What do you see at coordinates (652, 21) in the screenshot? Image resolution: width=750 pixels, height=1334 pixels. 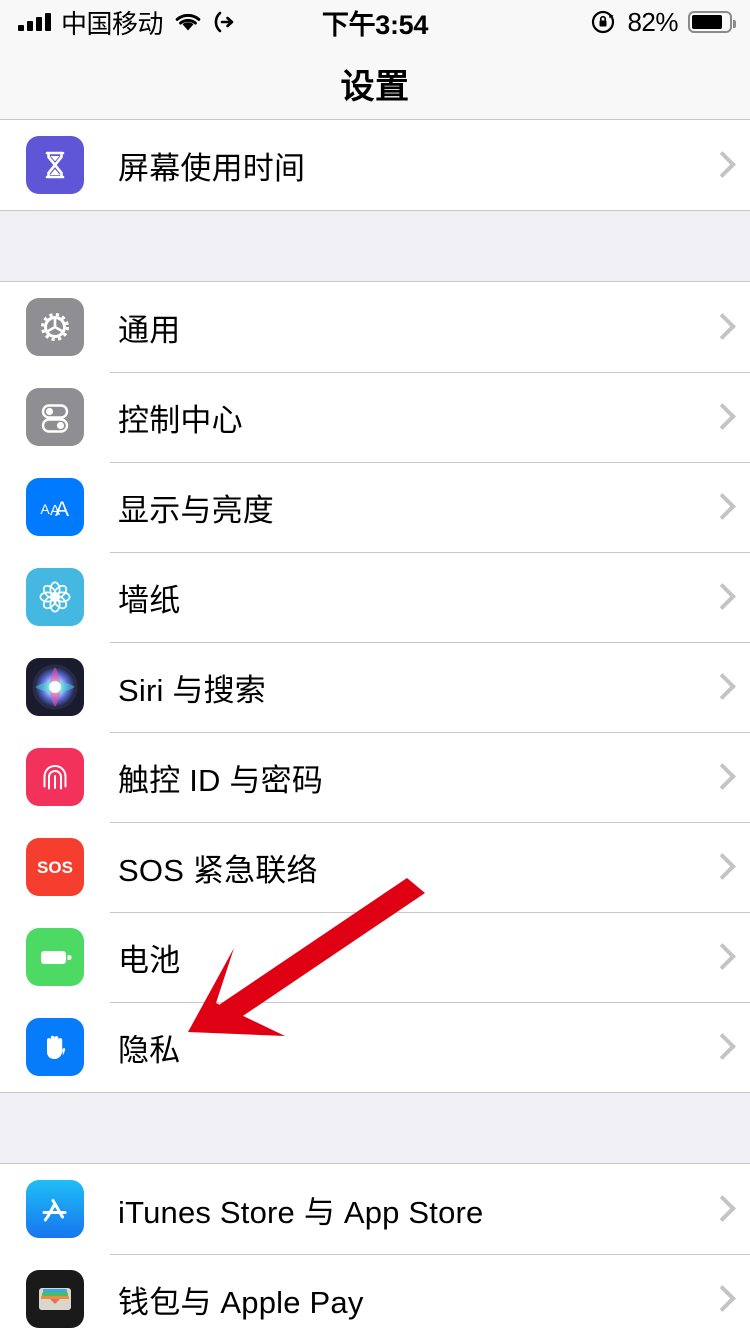 I see `battery-percent-label: 82%` at bounding box center [652, 21].